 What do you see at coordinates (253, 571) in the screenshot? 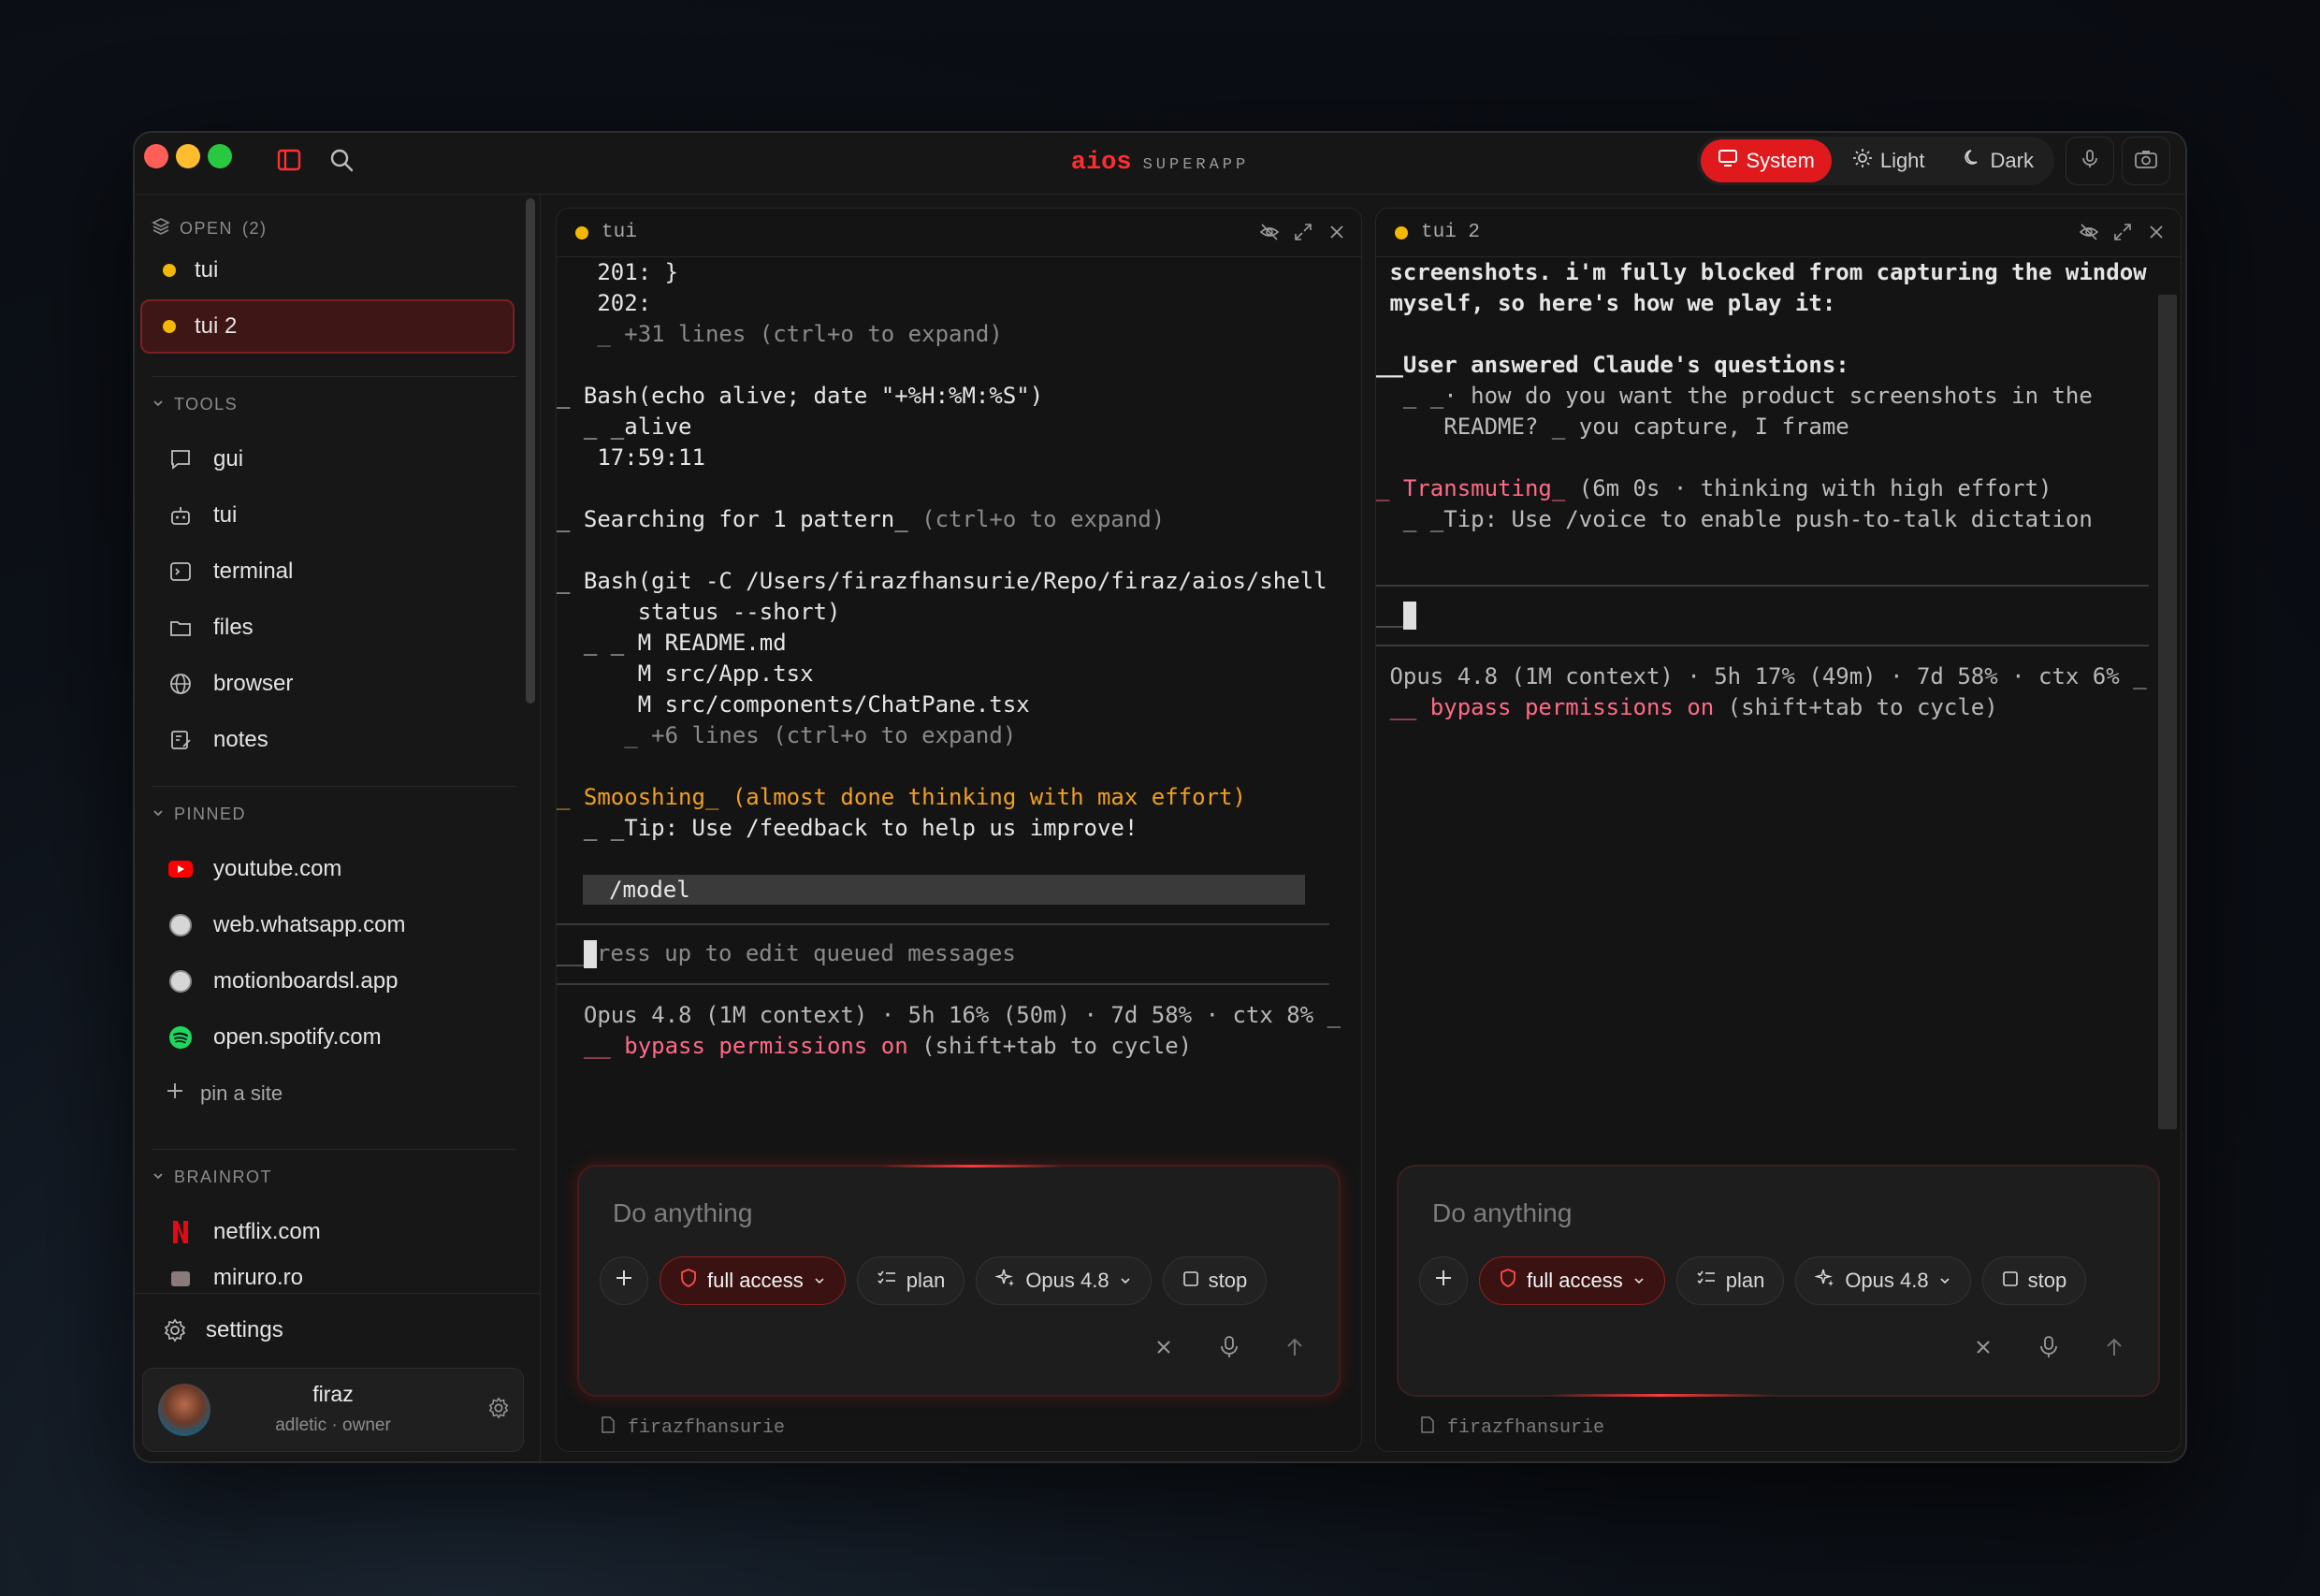
I see `sidebar-item-label: terminal` at bounding box center [253, 571].